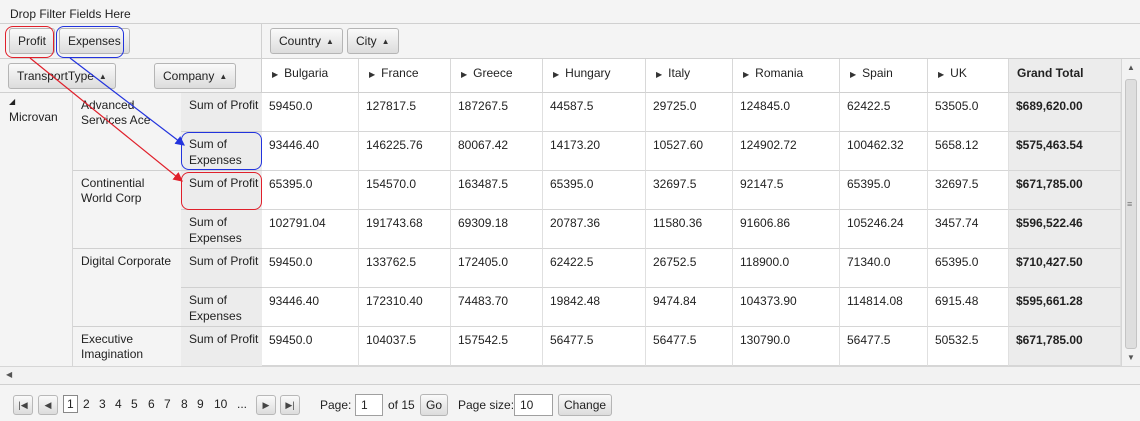  I want to click on grand-total-header: Grand Total, so click(1065, 76).